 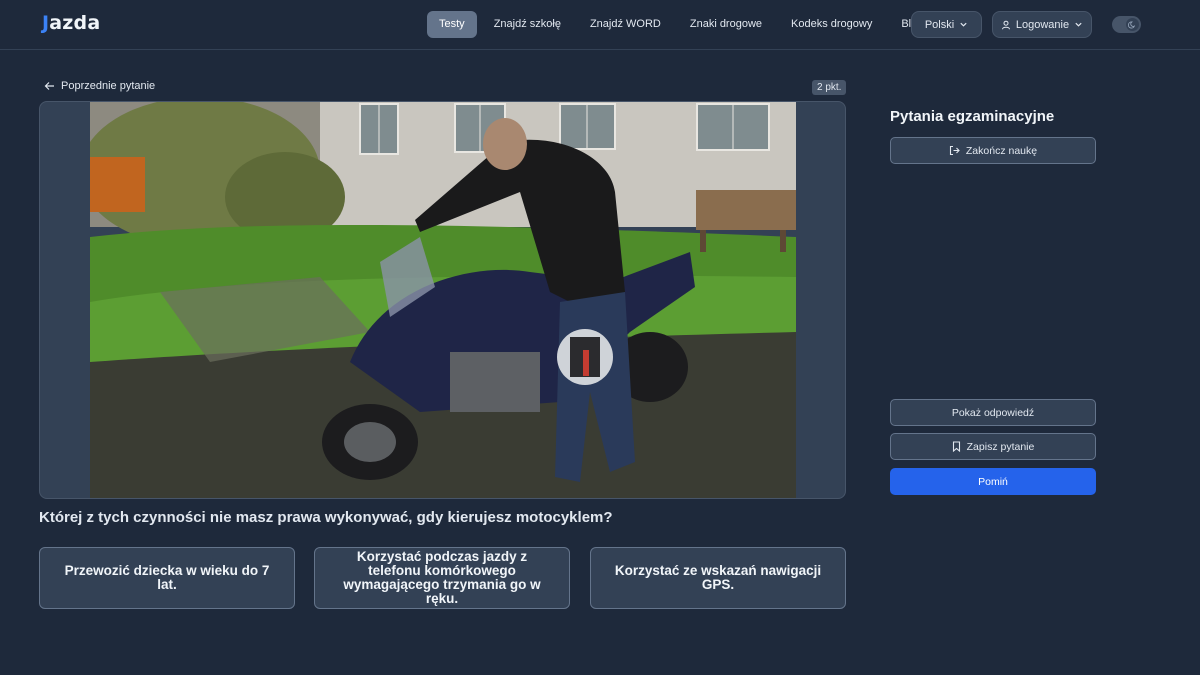 I want to click on language-select: Polski, so click(x=946, y=24).